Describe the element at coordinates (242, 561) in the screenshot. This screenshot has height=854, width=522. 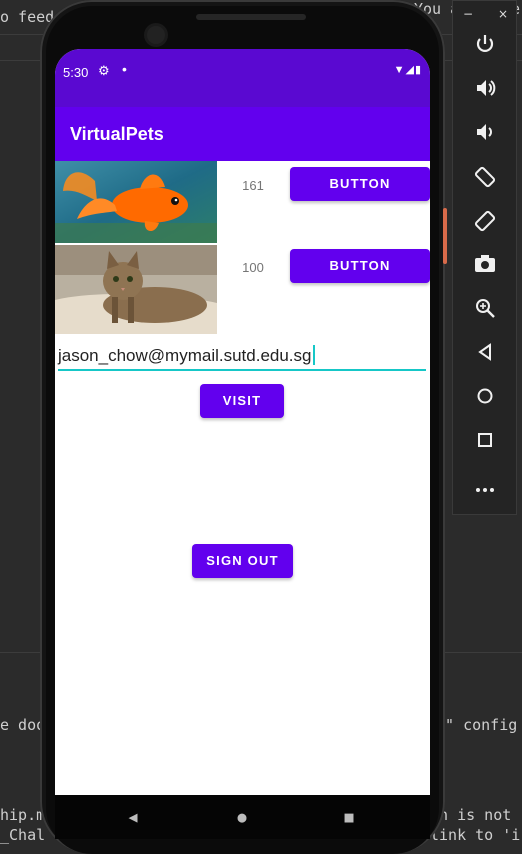
I see `sign-out-button: SIGN OUT` at that location.